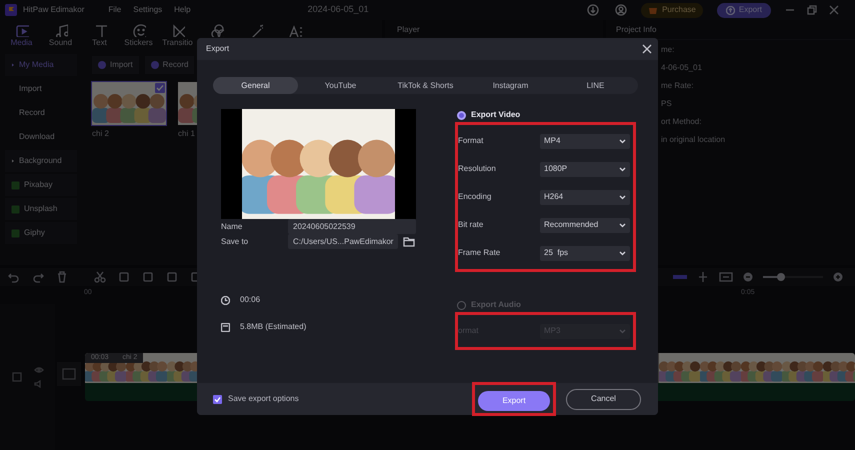  What do you see at coordinates (41, 233) in the screenshot?
I see `sidebar-item: Giphy` at bounding box center [41, 233].